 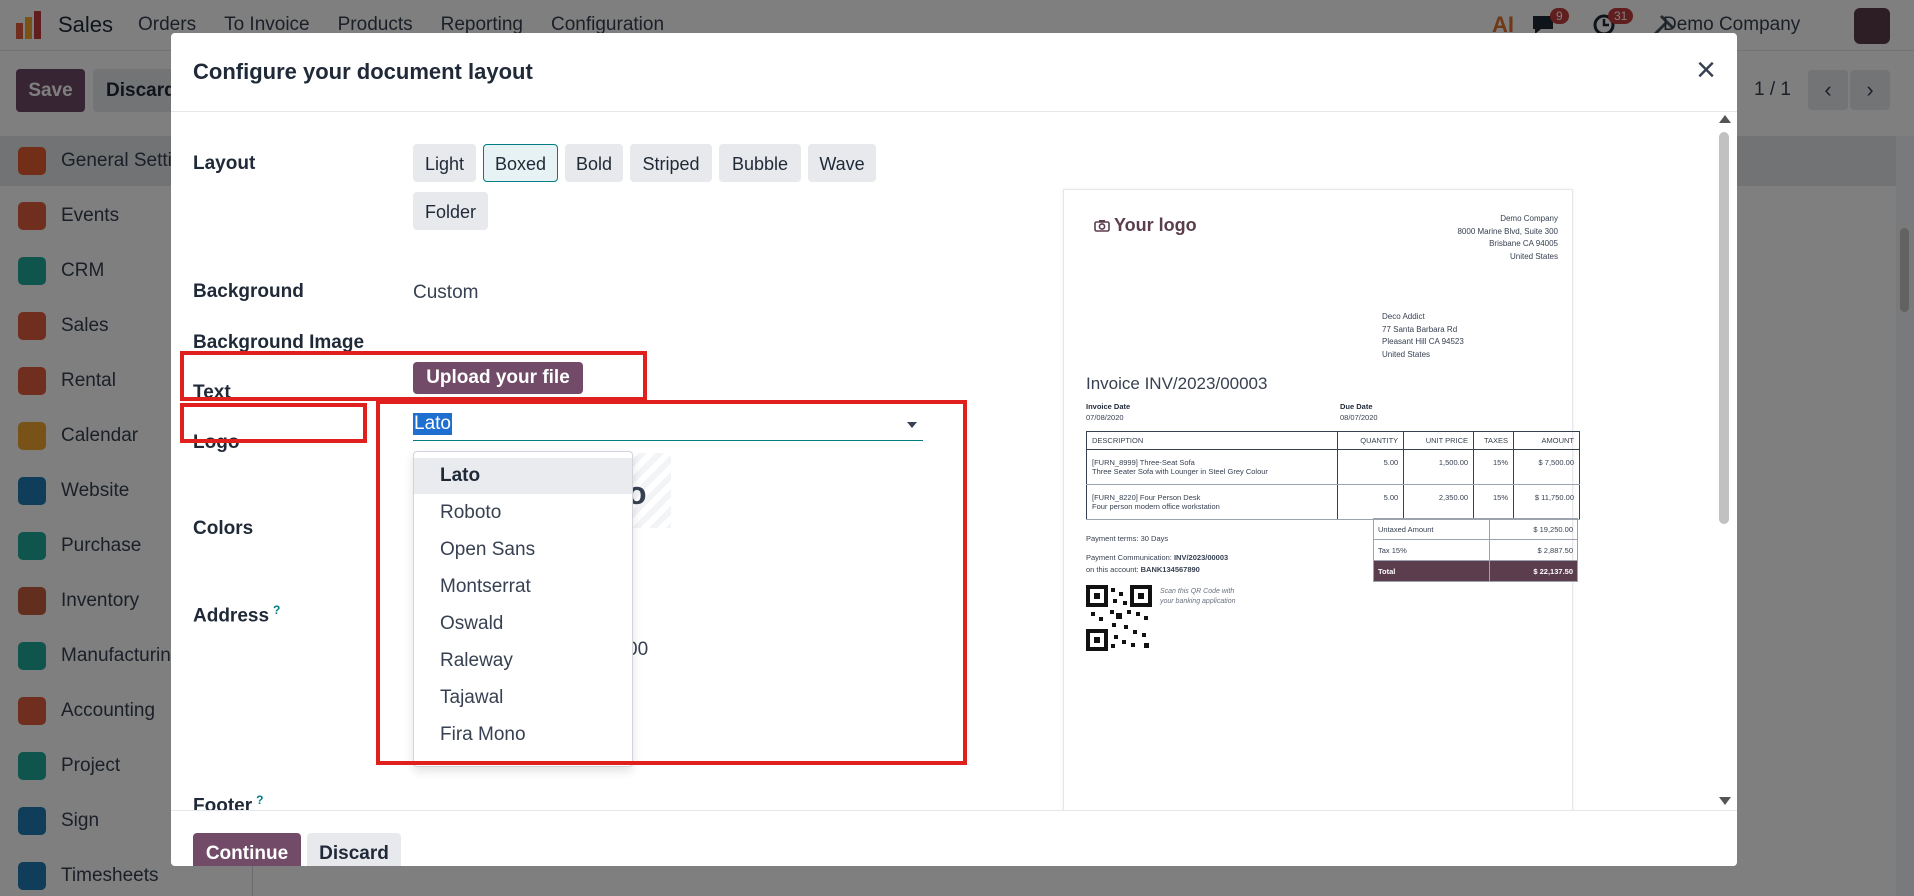 I want to click on preview-company-line: Demo Company, so click(x=1529, y=218).